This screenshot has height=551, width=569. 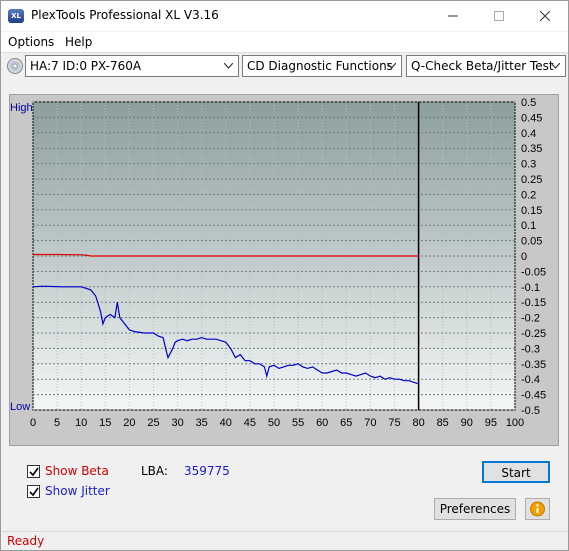 What do you see at coordinates (531, 242) in the screenshot?
I see `y-tick-label: 0.05` at bounding box center [531, 242].